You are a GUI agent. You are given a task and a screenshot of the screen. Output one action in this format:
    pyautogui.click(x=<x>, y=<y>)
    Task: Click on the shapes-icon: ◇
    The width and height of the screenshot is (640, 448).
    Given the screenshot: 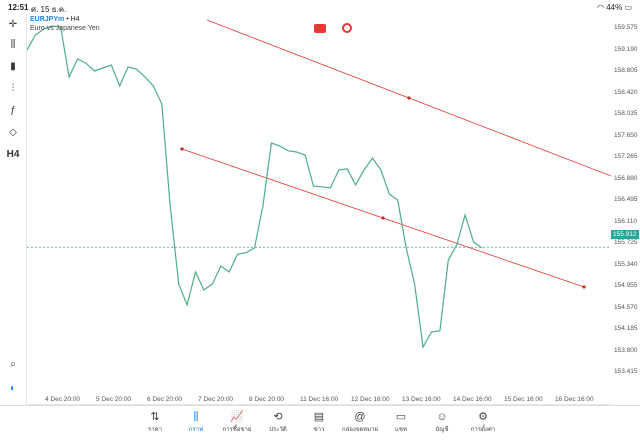 What is the action you would take?
    pyautogui.click(x=13, y=132)
    